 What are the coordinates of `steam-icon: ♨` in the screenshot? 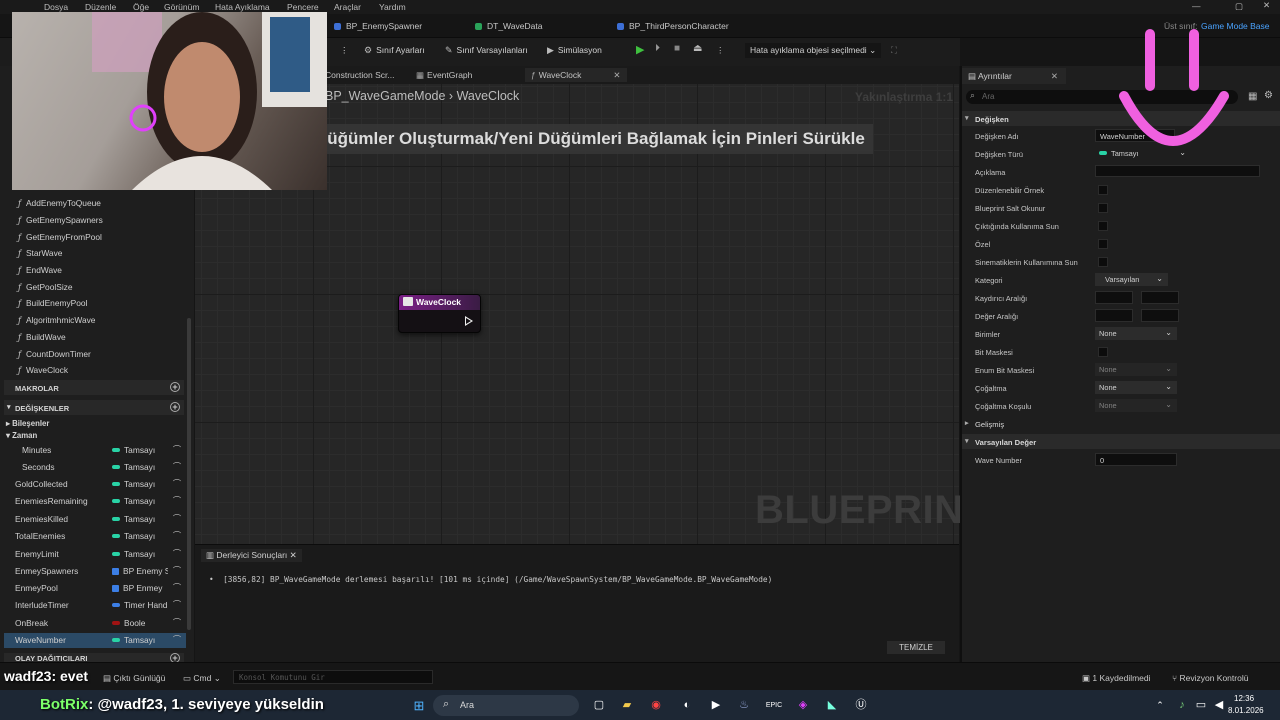 It's located at (744, 705).